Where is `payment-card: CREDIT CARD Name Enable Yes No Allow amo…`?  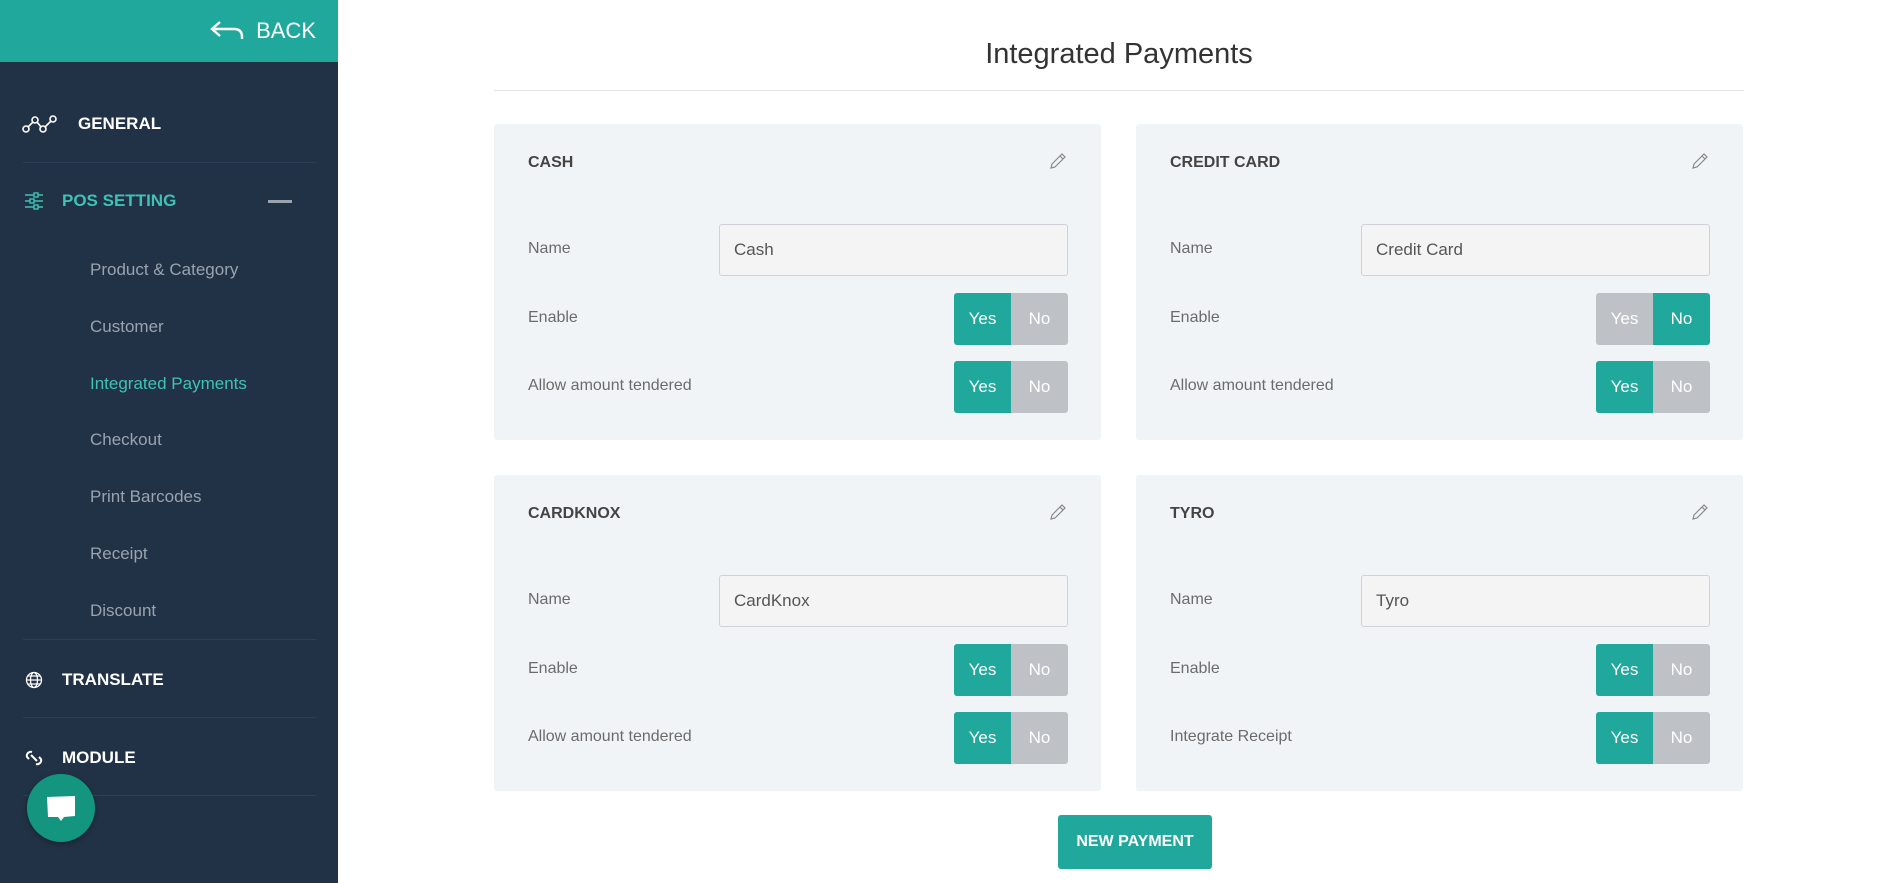 payment-card: CREDIT CARD Name Enable Yes No Allow amo… is located at coordinates (1439, 282).